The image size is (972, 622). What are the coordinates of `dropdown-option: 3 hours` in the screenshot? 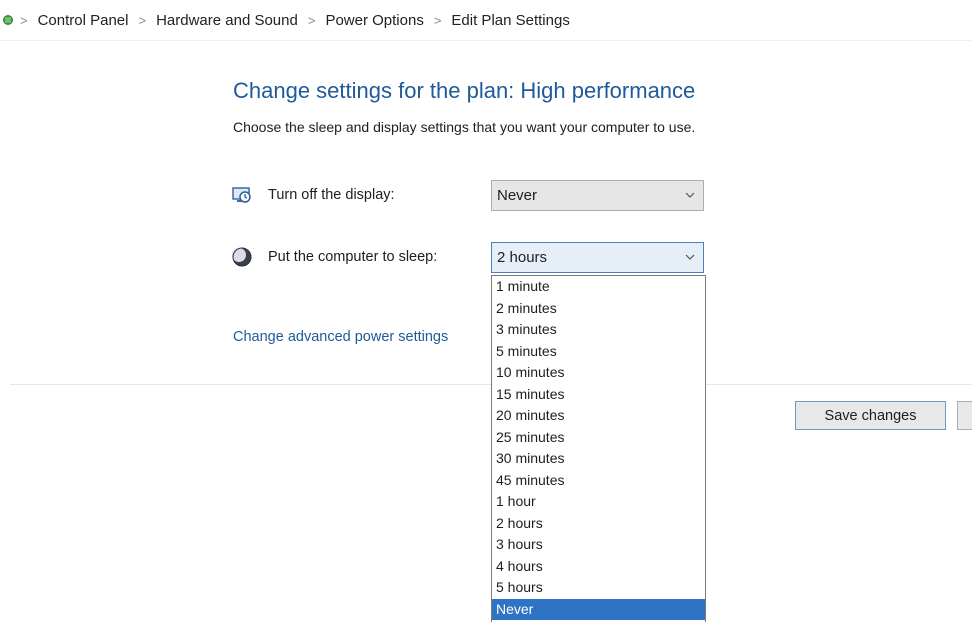 It's located at (598, 545).